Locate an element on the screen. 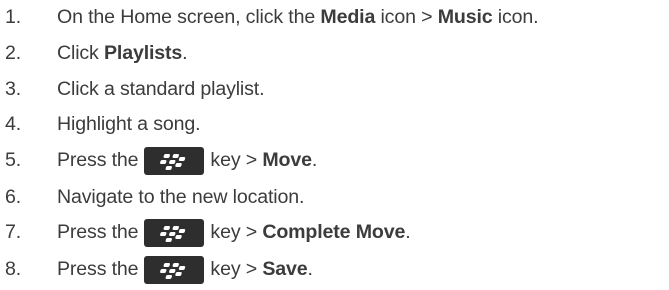  step-number: 4. is located at coordinates (13, 123).